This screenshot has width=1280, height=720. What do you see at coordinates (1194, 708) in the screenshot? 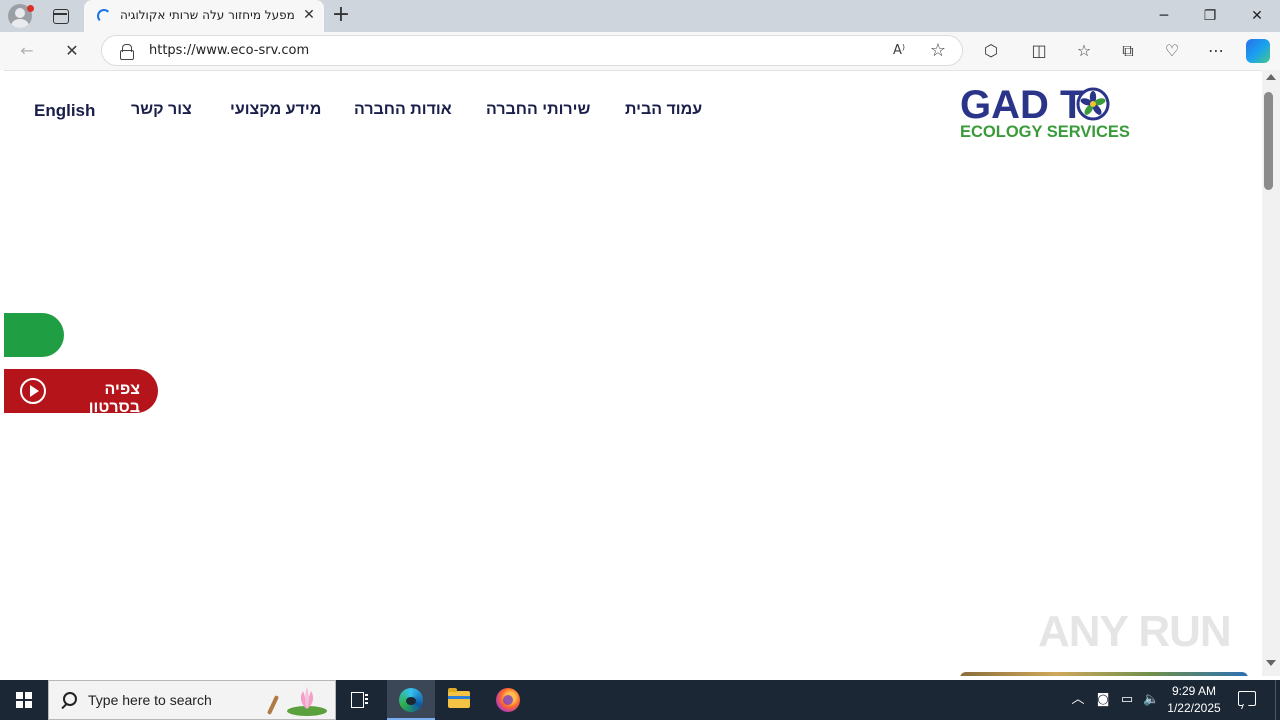
I see `clock-date: 1/22/2025` at bounding box center [1194, 708].